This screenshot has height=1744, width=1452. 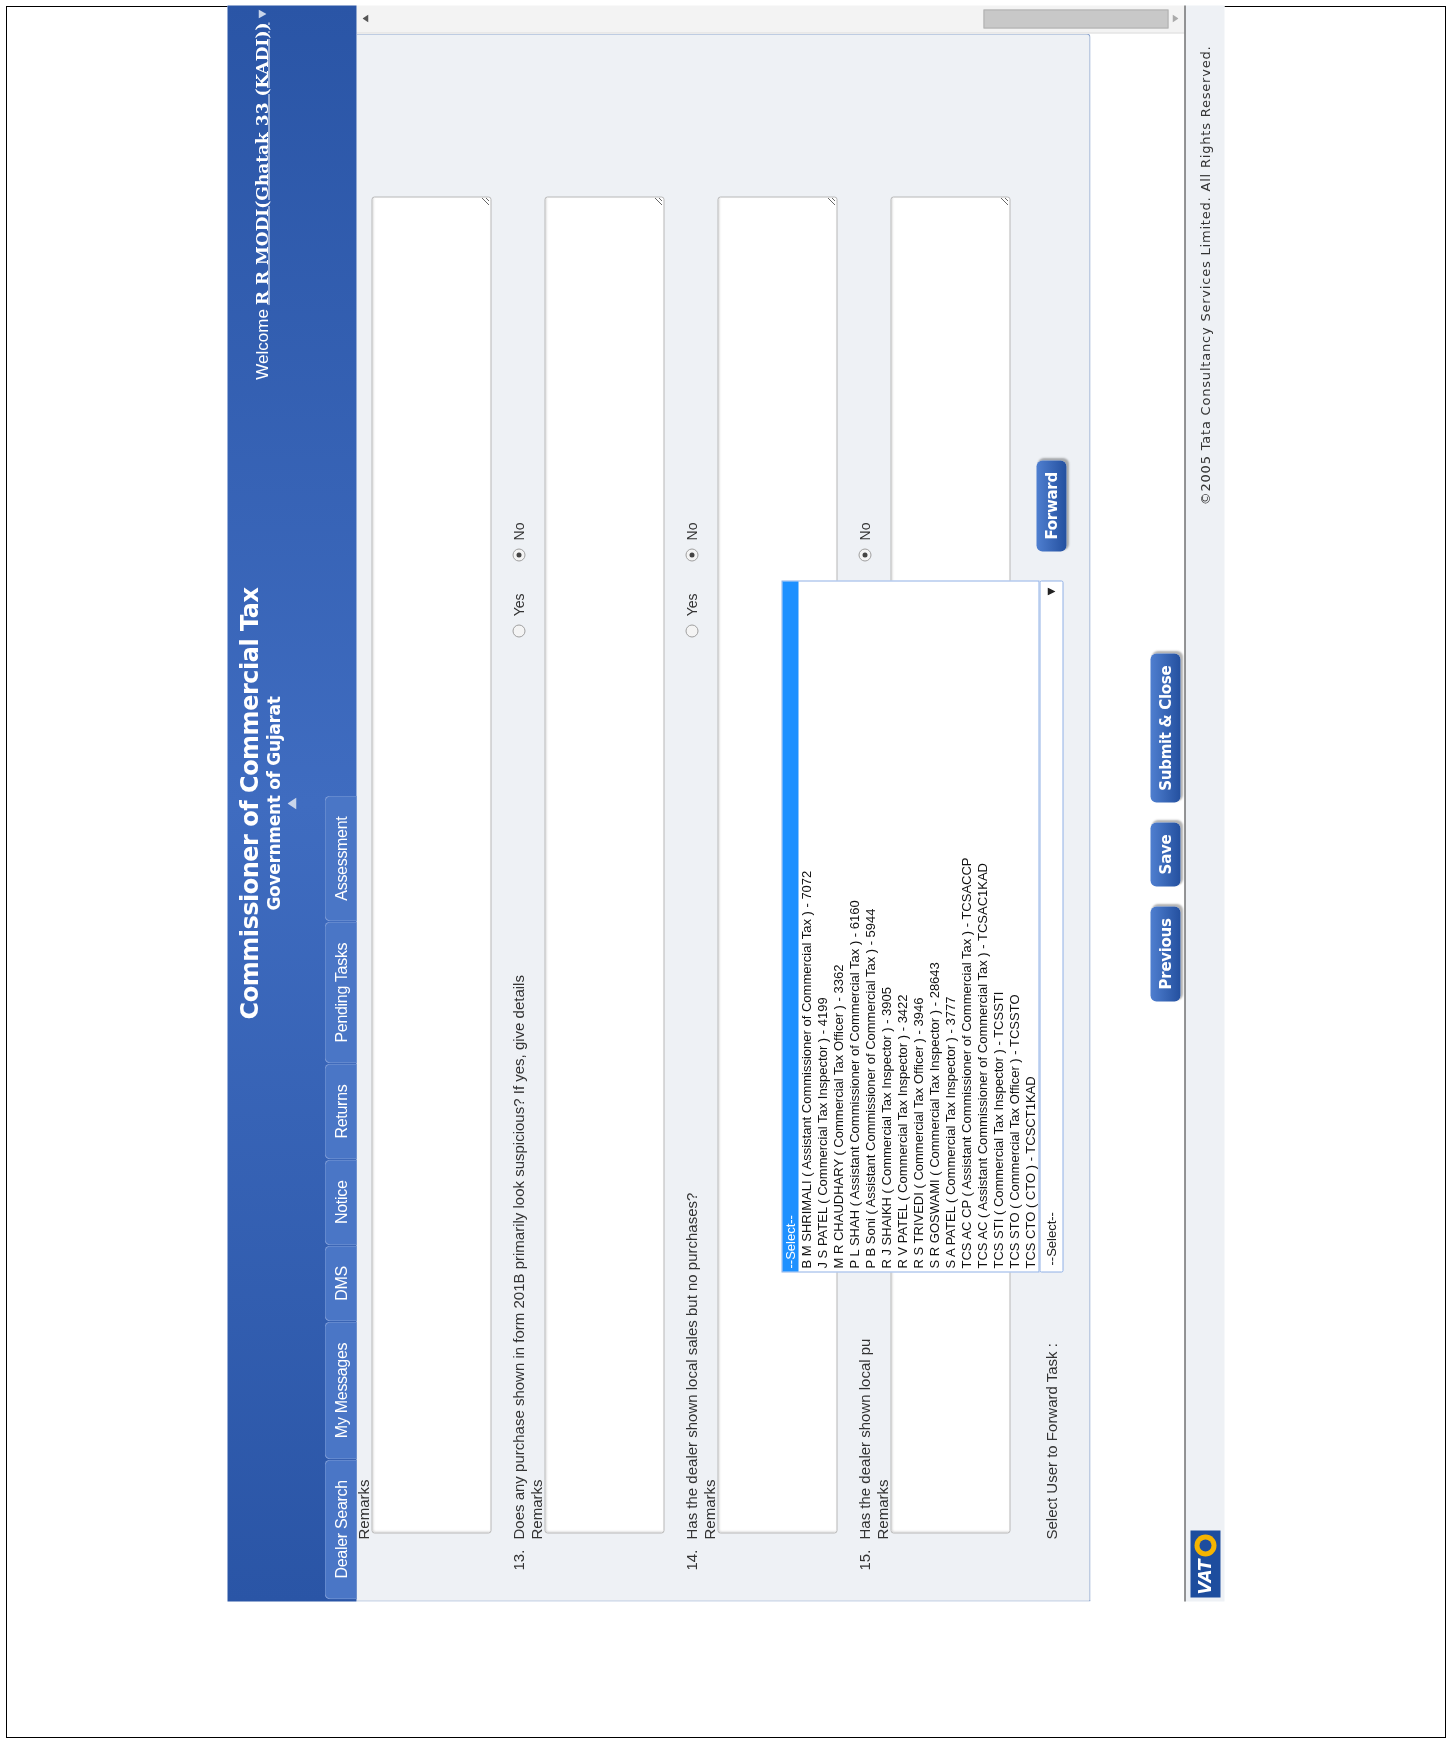 I want to click on question-number: 15., so click(x=864, y=1559).